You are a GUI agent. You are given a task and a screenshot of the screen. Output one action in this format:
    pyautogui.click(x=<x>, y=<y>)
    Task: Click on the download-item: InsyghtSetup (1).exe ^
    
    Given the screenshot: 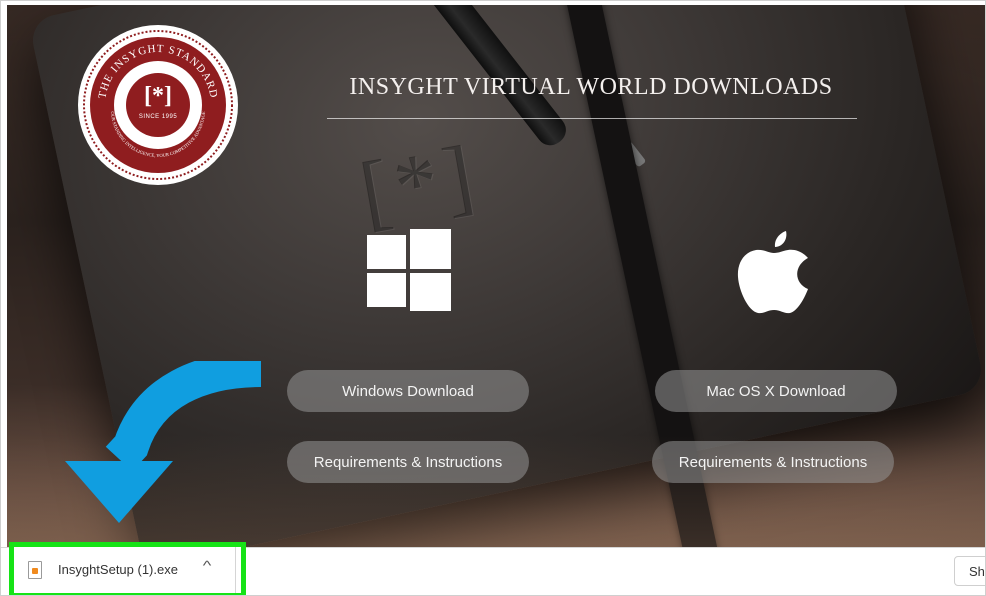 What is the action you would take?
    pyautogui.click(x=125, y=570)
    